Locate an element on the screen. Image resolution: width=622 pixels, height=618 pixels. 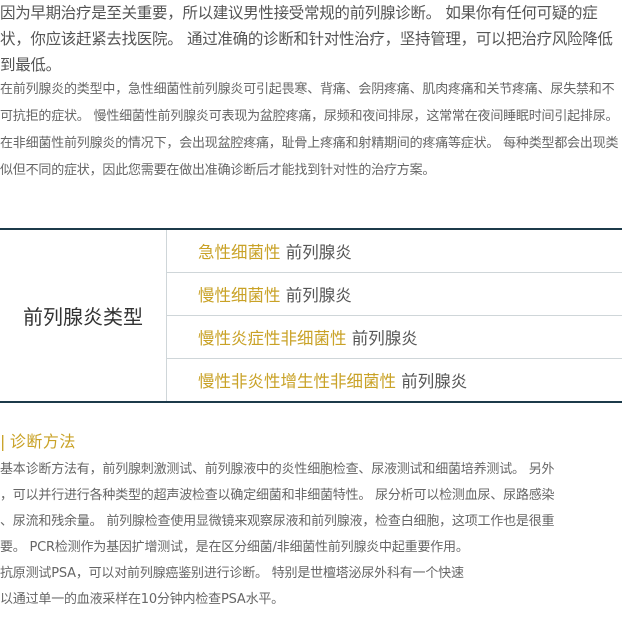
type-highlight: 急性细菌性 is located at coordinates (239, 252).